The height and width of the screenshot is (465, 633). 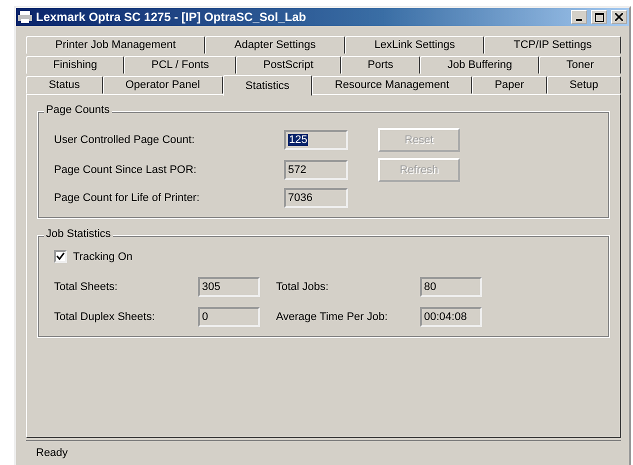 I want to click on maximize-button, so click(x=599, y=17).